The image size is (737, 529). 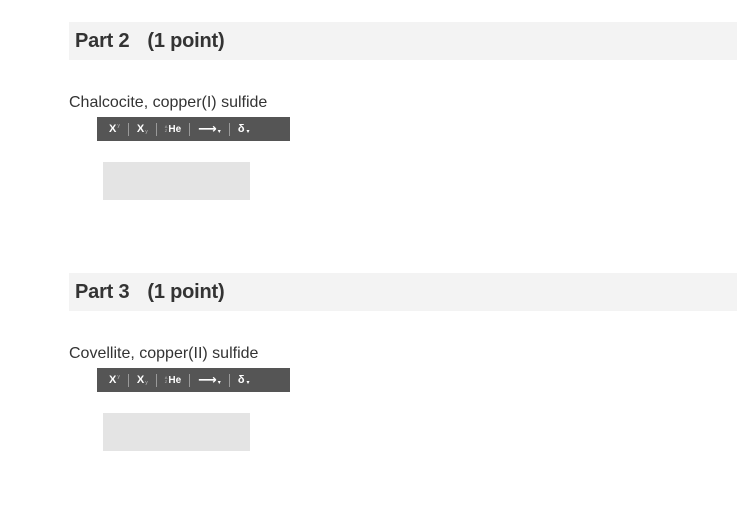 I want to click on part-2-equation-toolbar: X y X y A Z He ⟶ ▾ δ ▾, so click(x=193, y=129).